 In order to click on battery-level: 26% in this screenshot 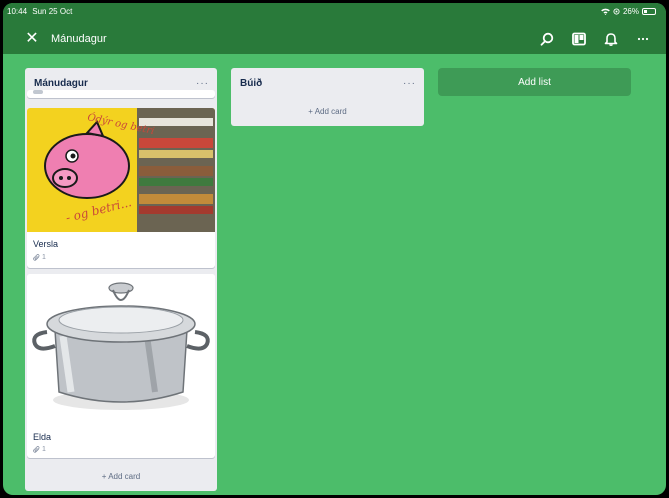, I will do `click(630, 11)`.